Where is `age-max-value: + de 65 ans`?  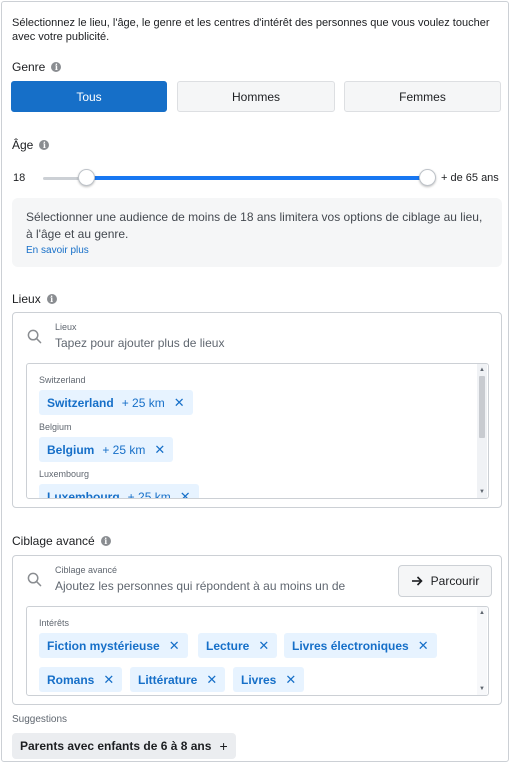 age-max-value: + de 65 ans is located at coordinates (470, 178).